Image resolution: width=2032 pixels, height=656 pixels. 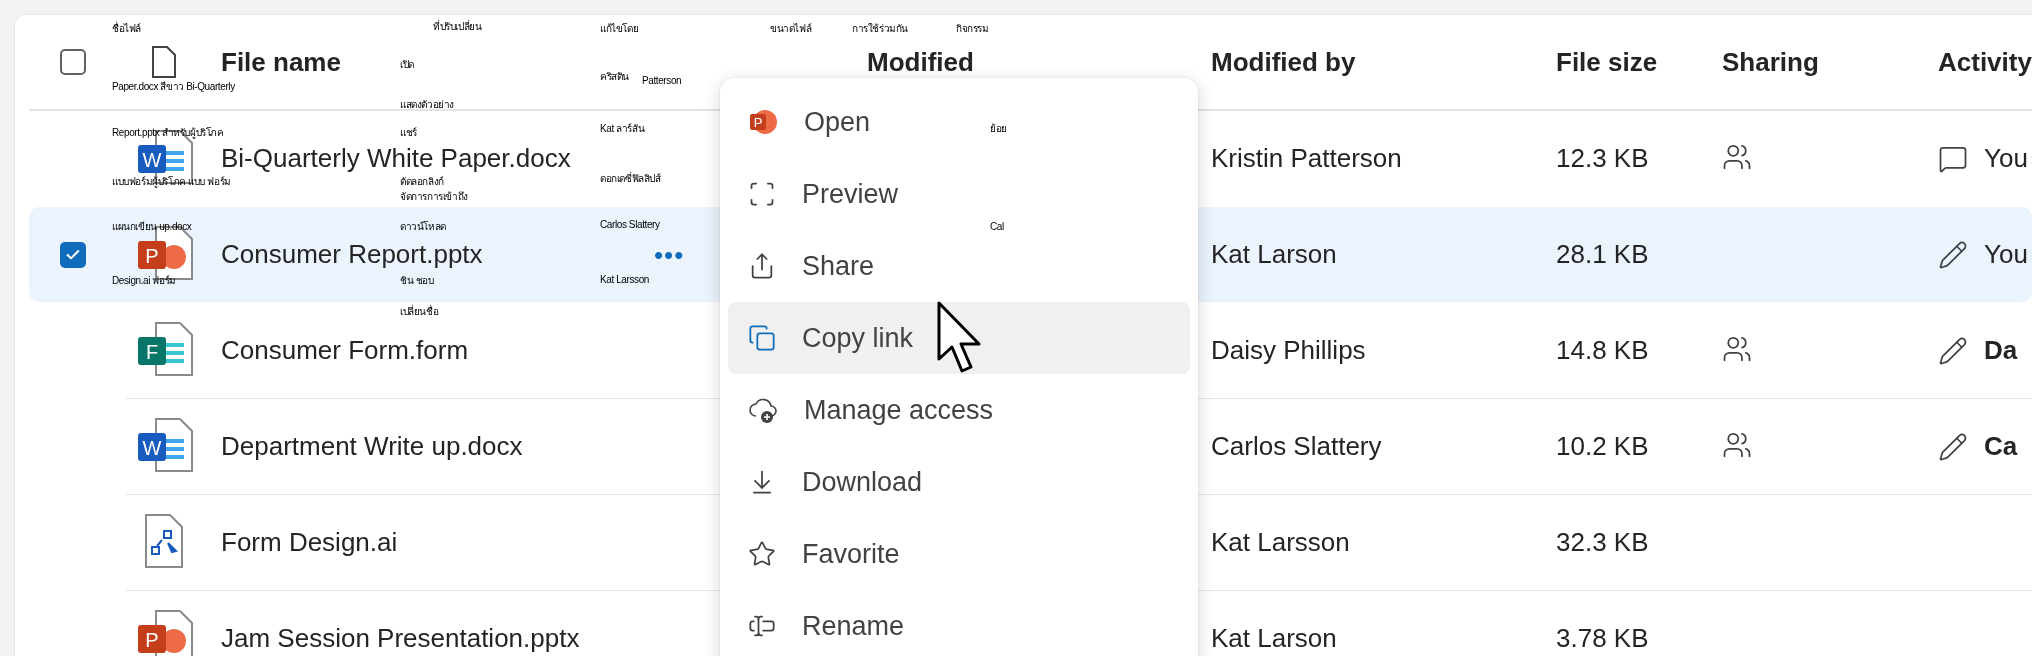 What do you see at coordinates (372, 446) in the screenshot?
I see `file-name: Department Write up.docx` at bounding box center [372, 446].